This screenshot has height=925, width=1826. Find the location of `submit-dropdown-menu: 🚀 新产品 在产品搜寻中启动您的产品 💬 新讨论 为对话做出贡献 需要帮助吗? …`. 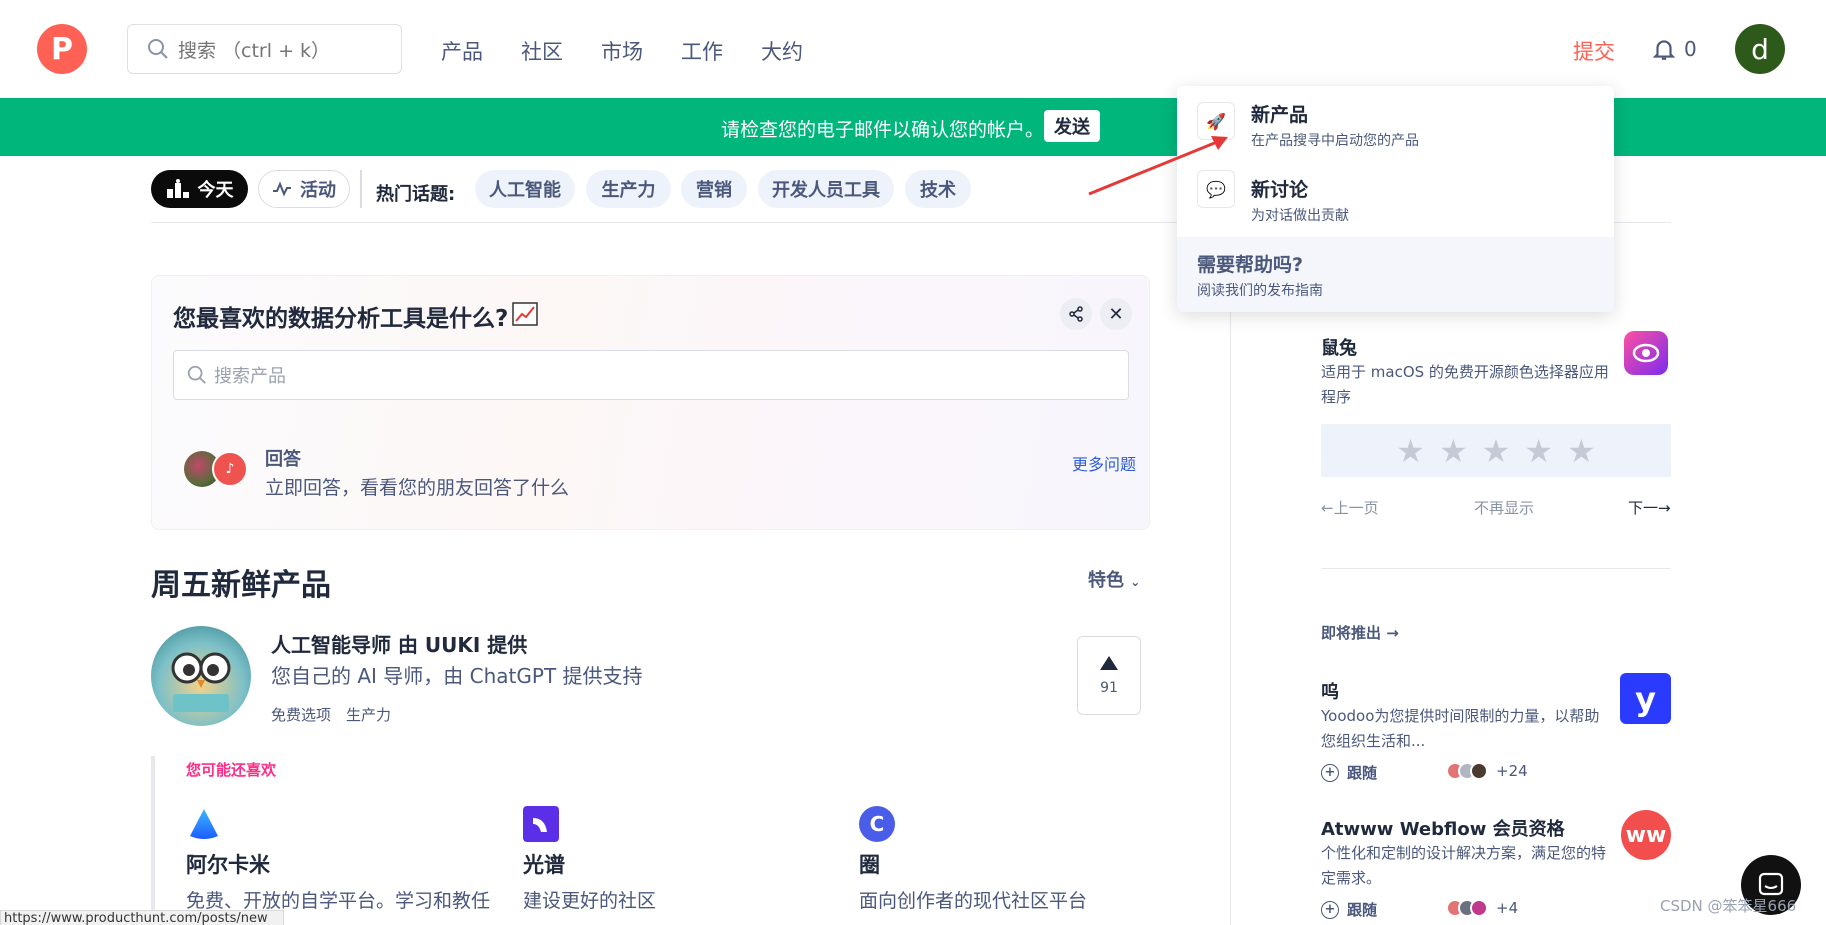

submit-dropdown-menu: 🚀 新产品 在产品搜寻中启动您的产品 💬 新讨论 为对话做出贡献 需要帮助吗? … is located at coordinates (1395, 199).